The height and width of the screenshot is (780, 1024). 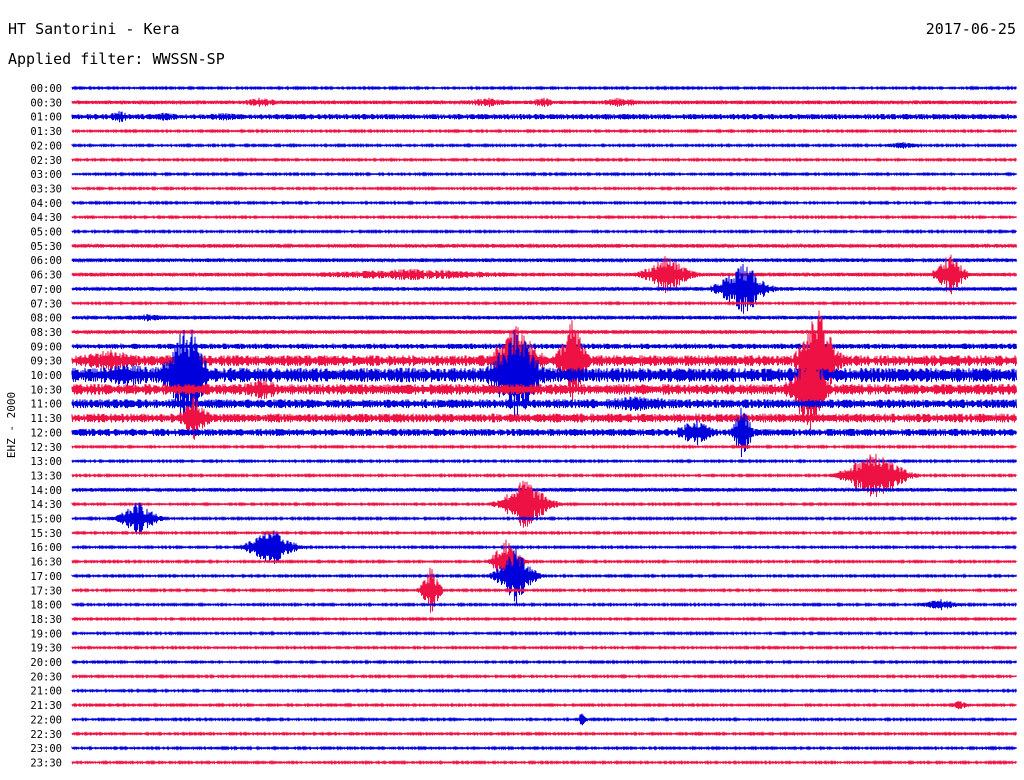 I want to click on time-label: 20:00, so click(x=46, y=663).